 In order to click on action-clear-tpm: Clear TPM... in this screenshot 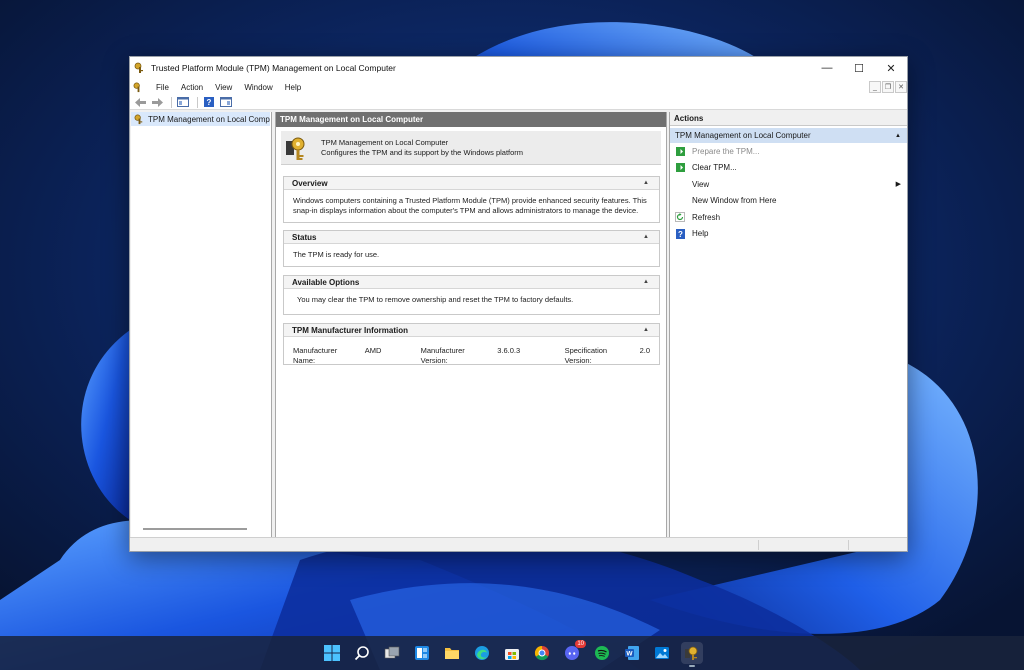, I will do `click(788, 168)`.